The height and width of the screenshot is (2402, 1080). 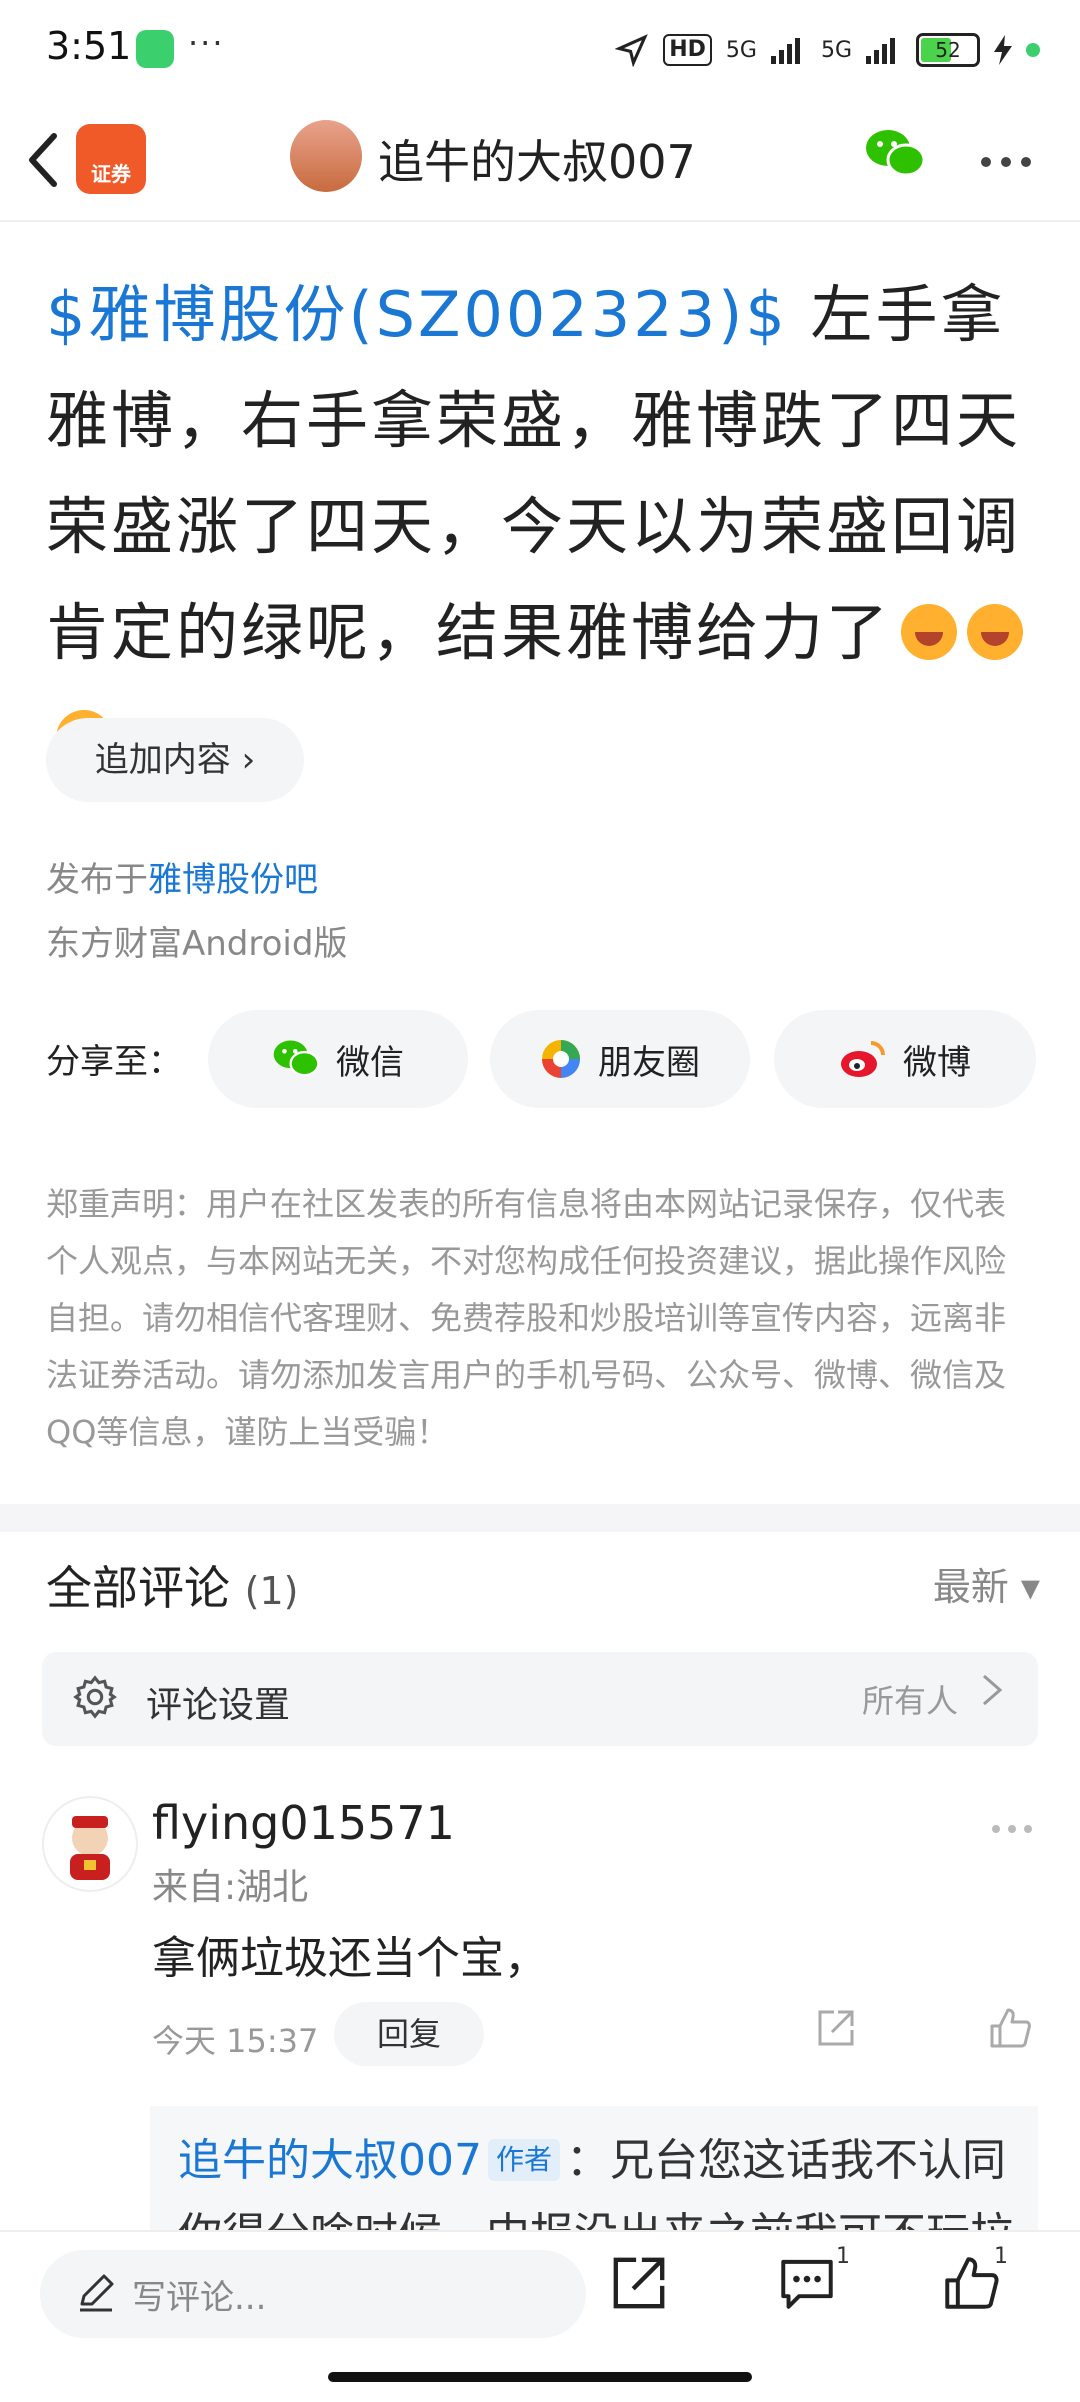 I want to click on hd-icon: HD, so click(x=687, y=50).